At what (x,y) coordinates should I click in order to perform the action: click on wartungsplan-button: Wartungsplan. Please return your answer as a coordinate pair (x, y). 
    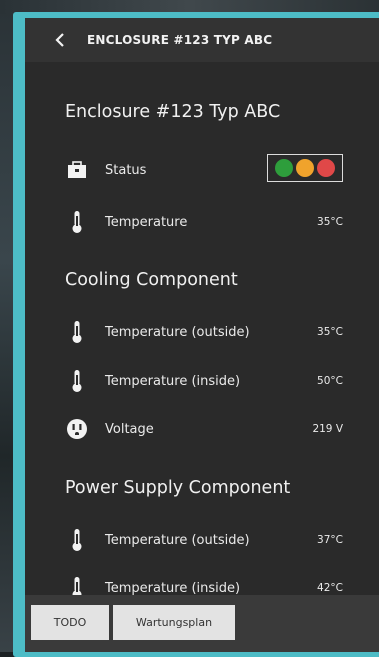
    Looking at the image, I should click on (174, 622).